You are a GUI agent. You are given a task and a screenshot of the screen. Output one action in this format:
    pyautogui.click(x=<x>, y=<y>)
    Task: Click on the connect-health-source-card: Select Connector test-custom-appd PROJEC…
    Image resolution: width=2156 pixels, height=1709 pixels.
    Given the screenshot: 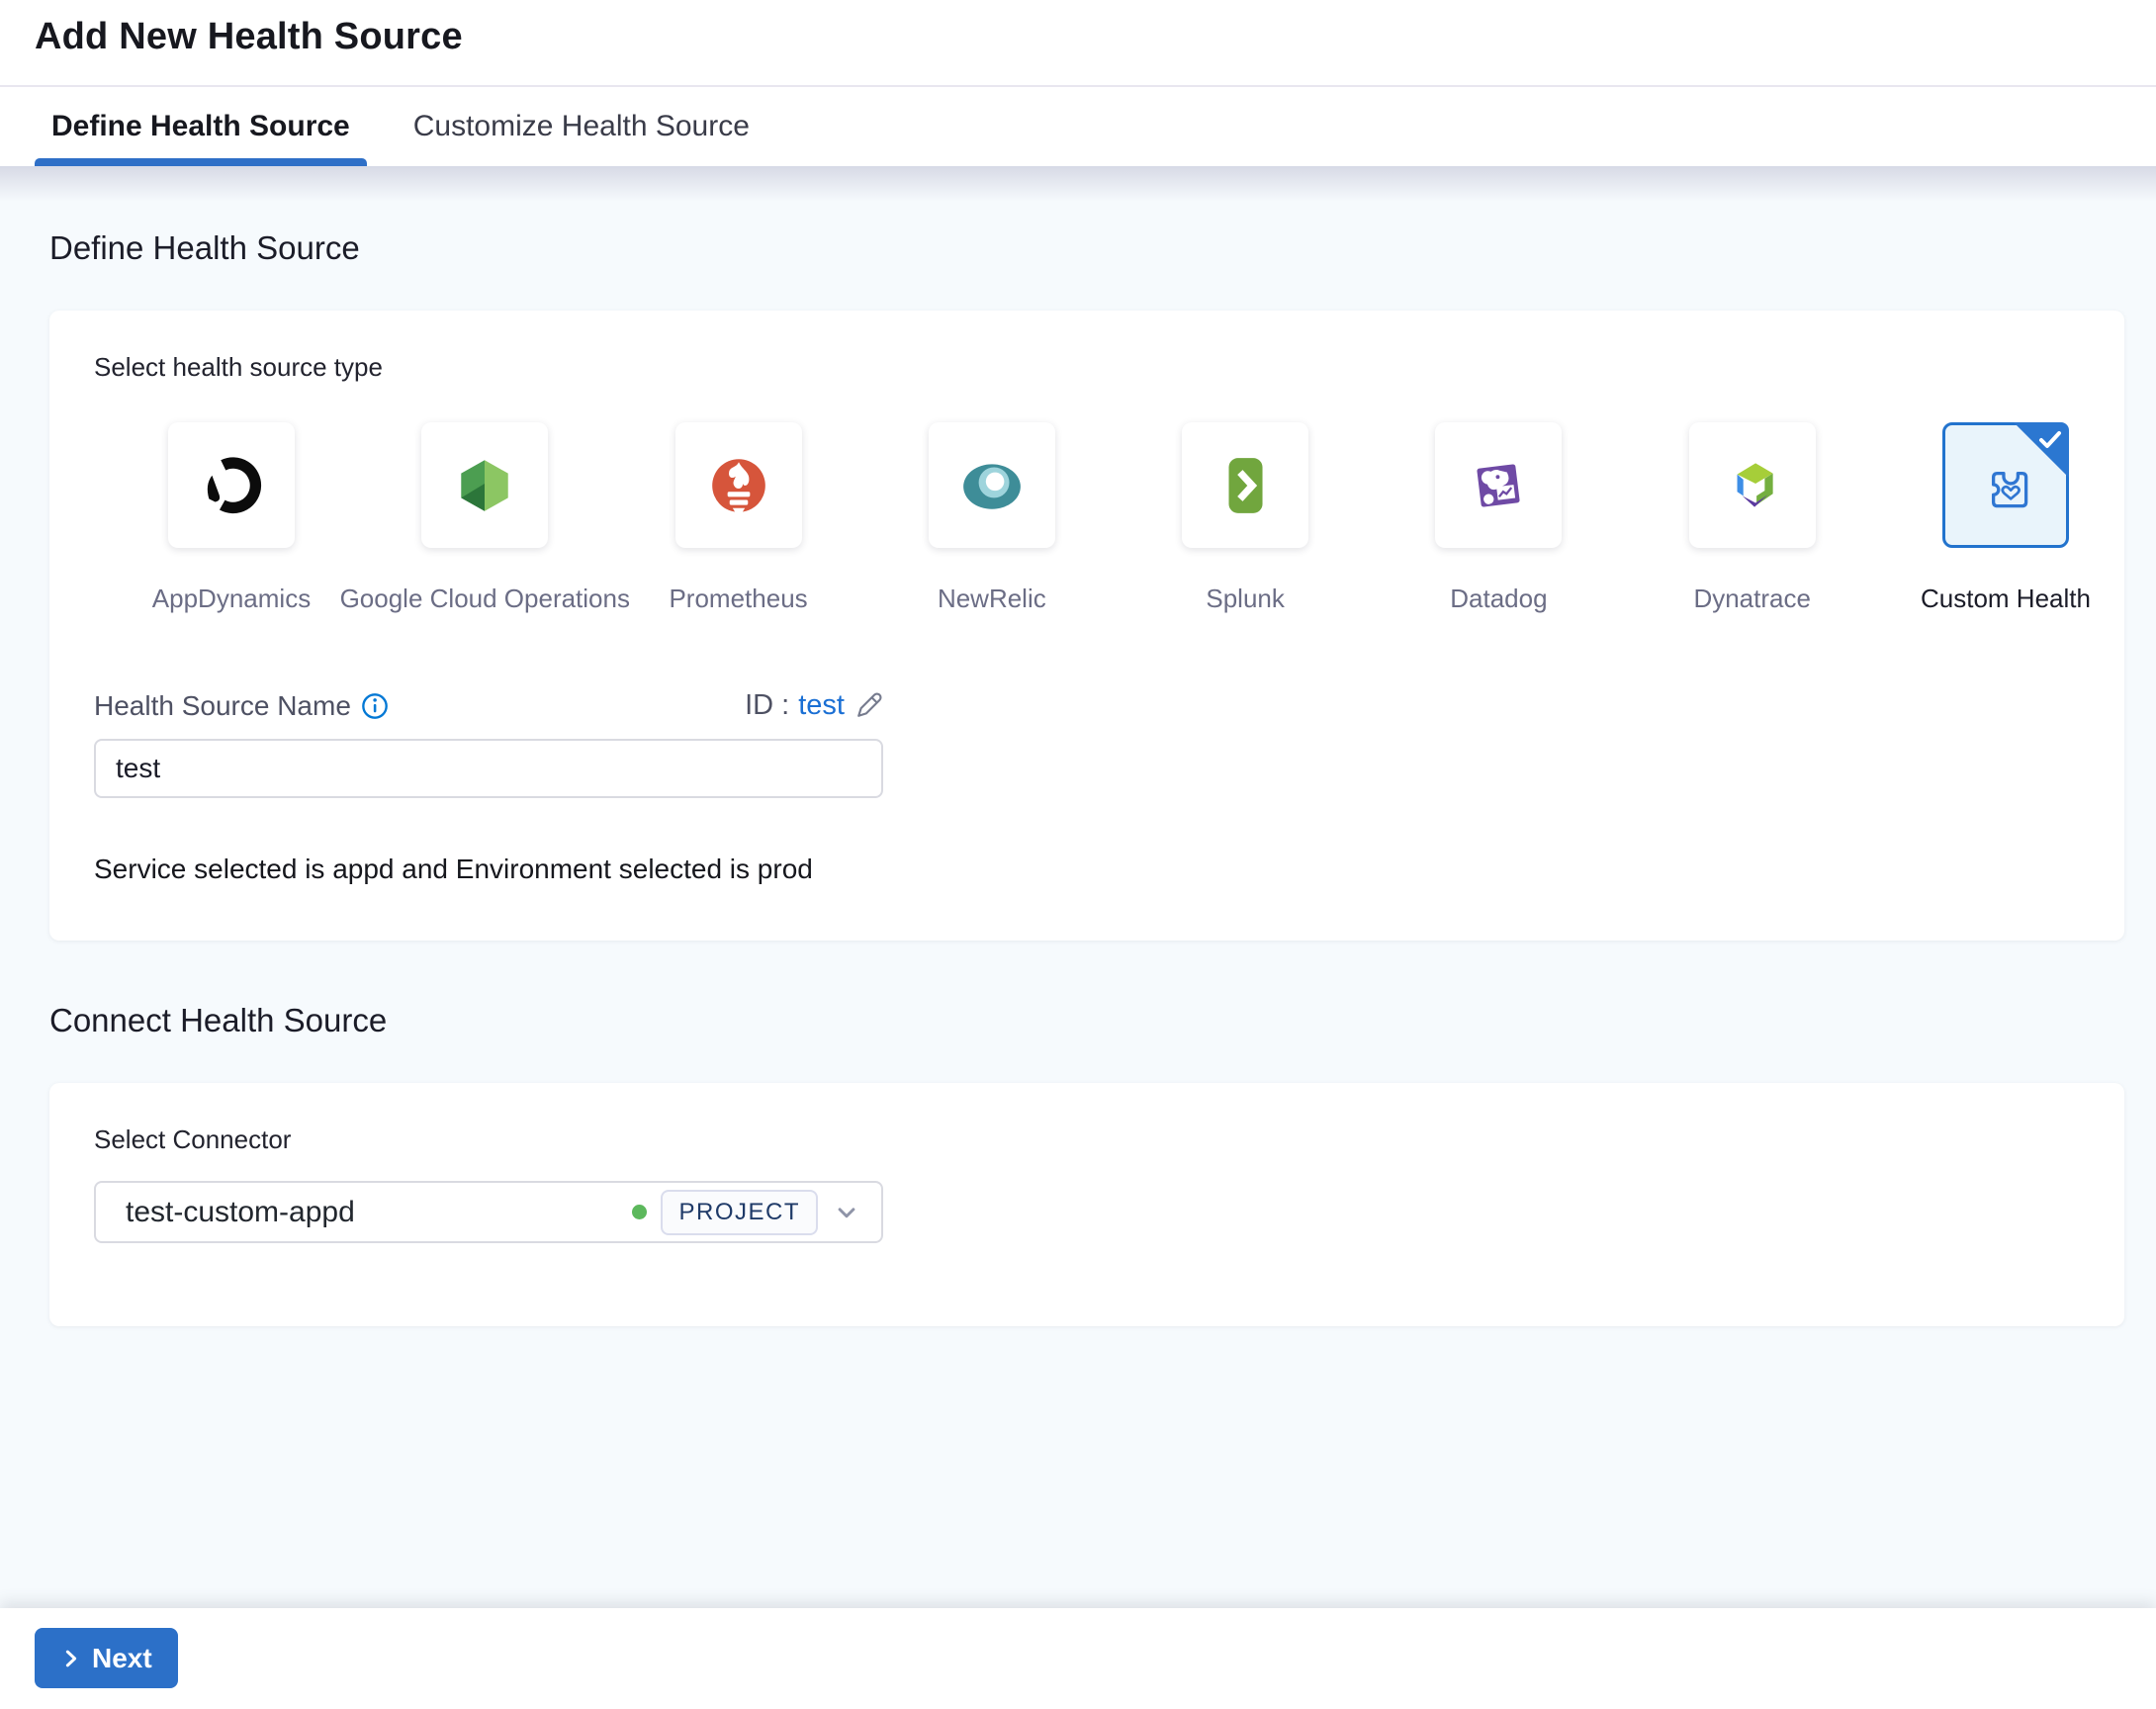 What is the action you would take?
    pyautogui.click(x=1086, y=1205)
    